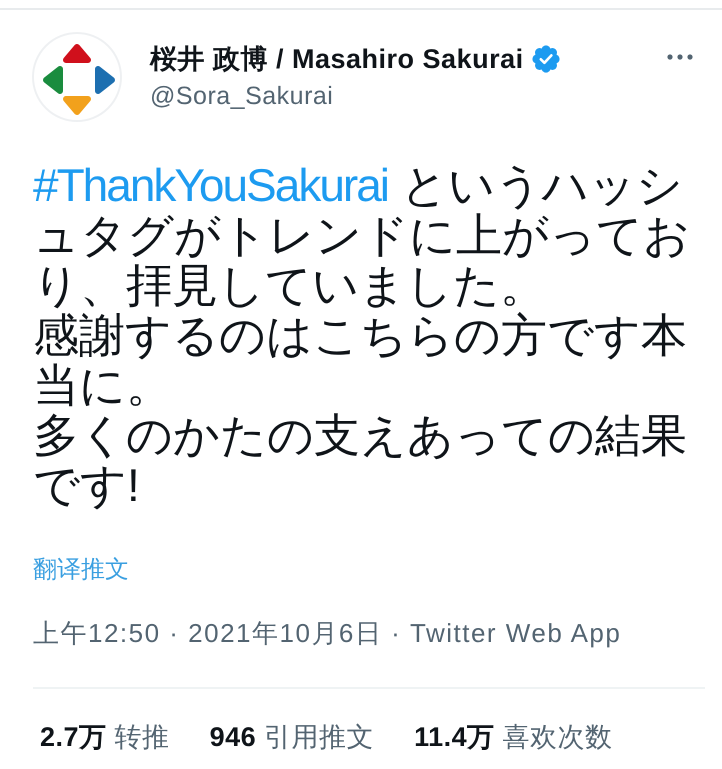 The width and height of the screenshot is (722, 769). What do you see at coordinates (513, 737) in the screenshot?
I see `stat-link: 11.4万 喜欢次数` at bounding box center [513, 737].